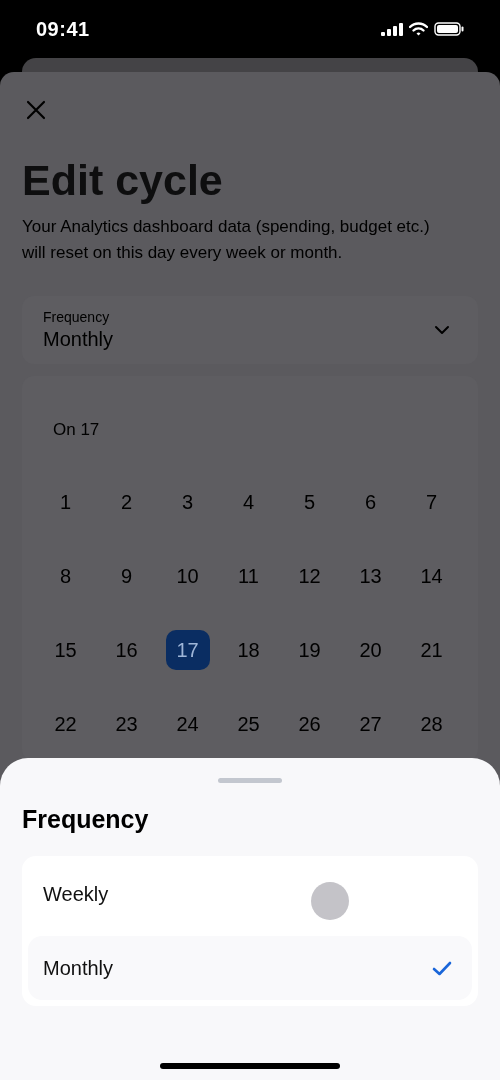 The width and height of the screenshot is (500, 1080). What do you see at coordinates (126, 724) in the screenshot?
I see `day-button: 23` at bounding box center [126, 724].